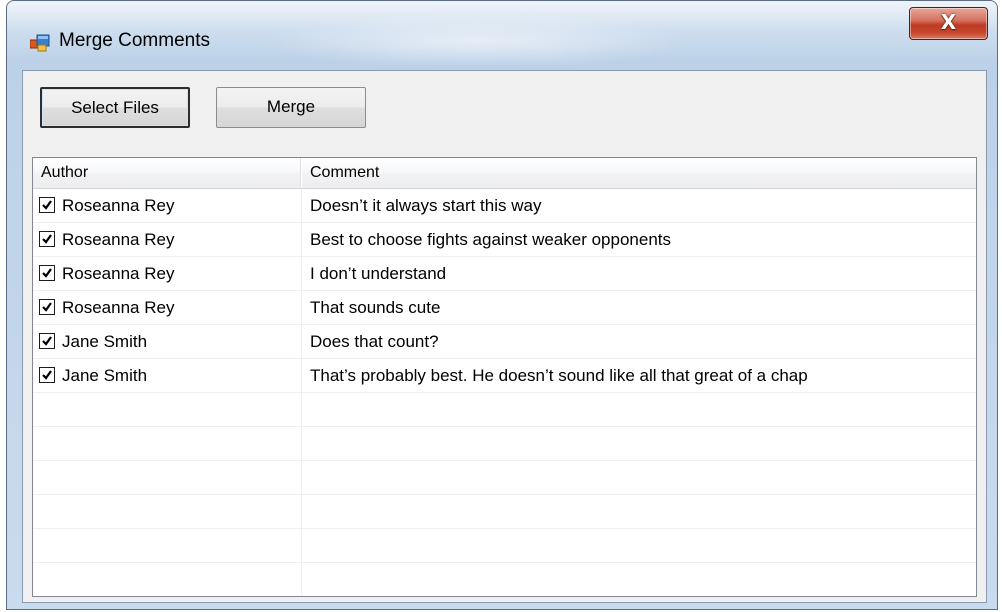  What do you see at coordinates (375, 307) in the screenshot?
I see `comment-cell: That sounds cute` at bounding box center [375, 307].